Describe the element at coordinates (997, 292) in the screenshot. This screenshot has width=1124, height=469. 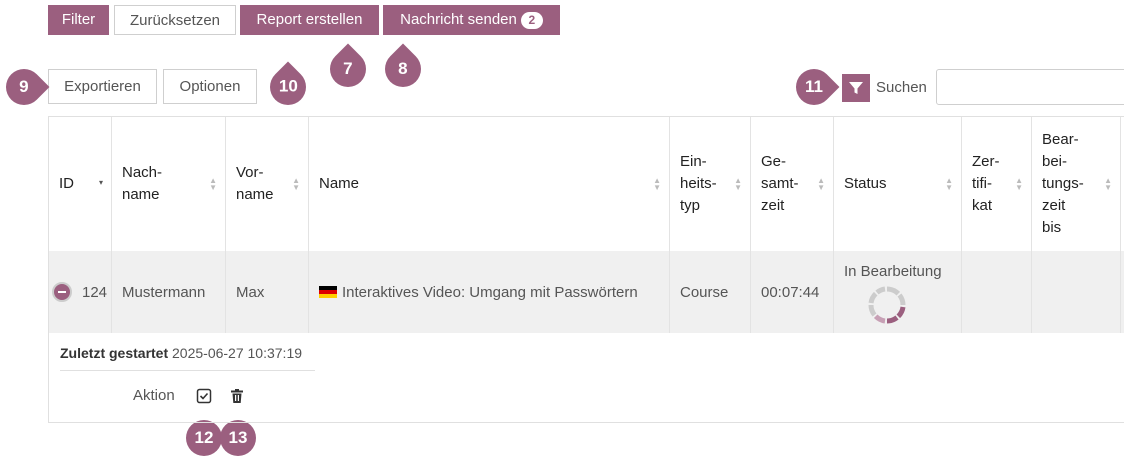
I see `cell-zertifikat` at that location.